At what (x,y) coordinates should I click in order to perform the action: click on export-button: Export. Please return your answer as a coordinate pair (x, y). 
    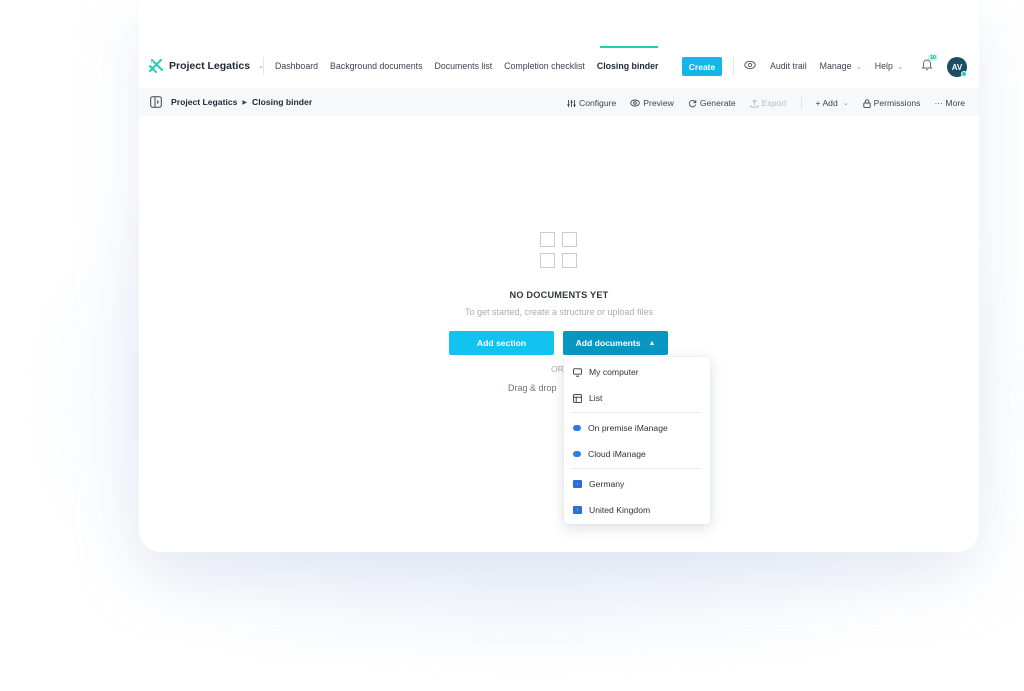
    Looking at the image, I should click on (768, 103).